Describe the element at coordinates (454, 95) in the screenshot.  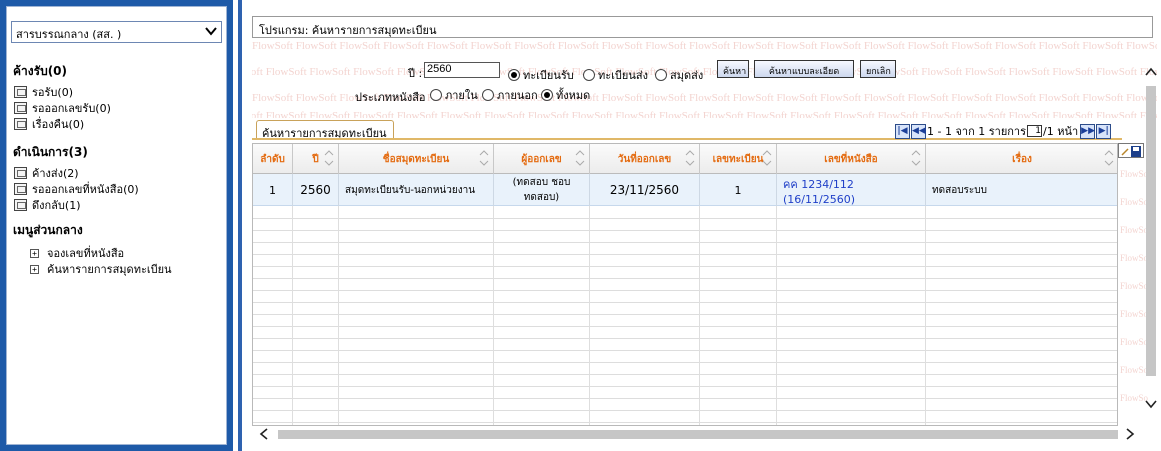
I see `radio-doctype-internal: ภายใน` at that location.